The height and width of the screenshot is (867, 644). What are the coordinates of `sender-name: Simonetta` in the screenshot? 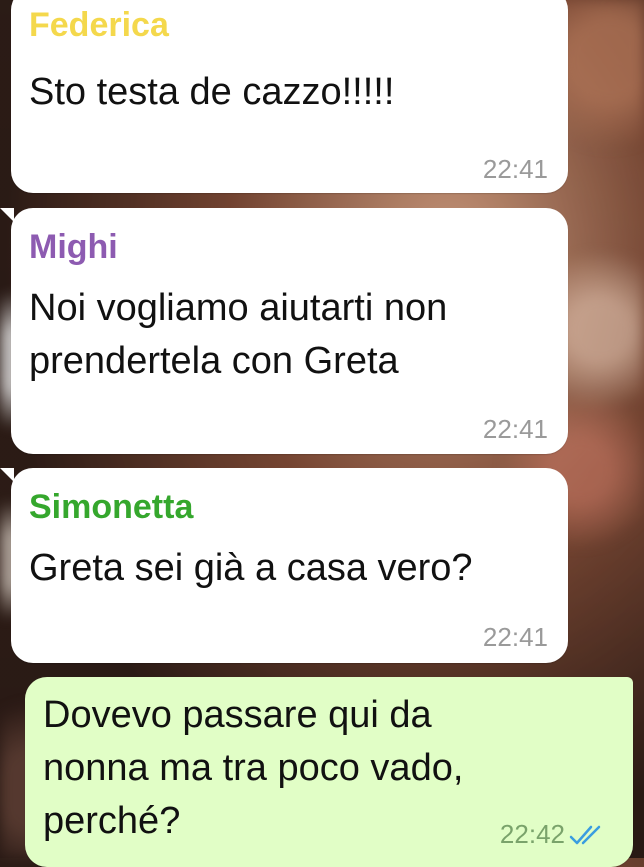 It's located at (111, 507).